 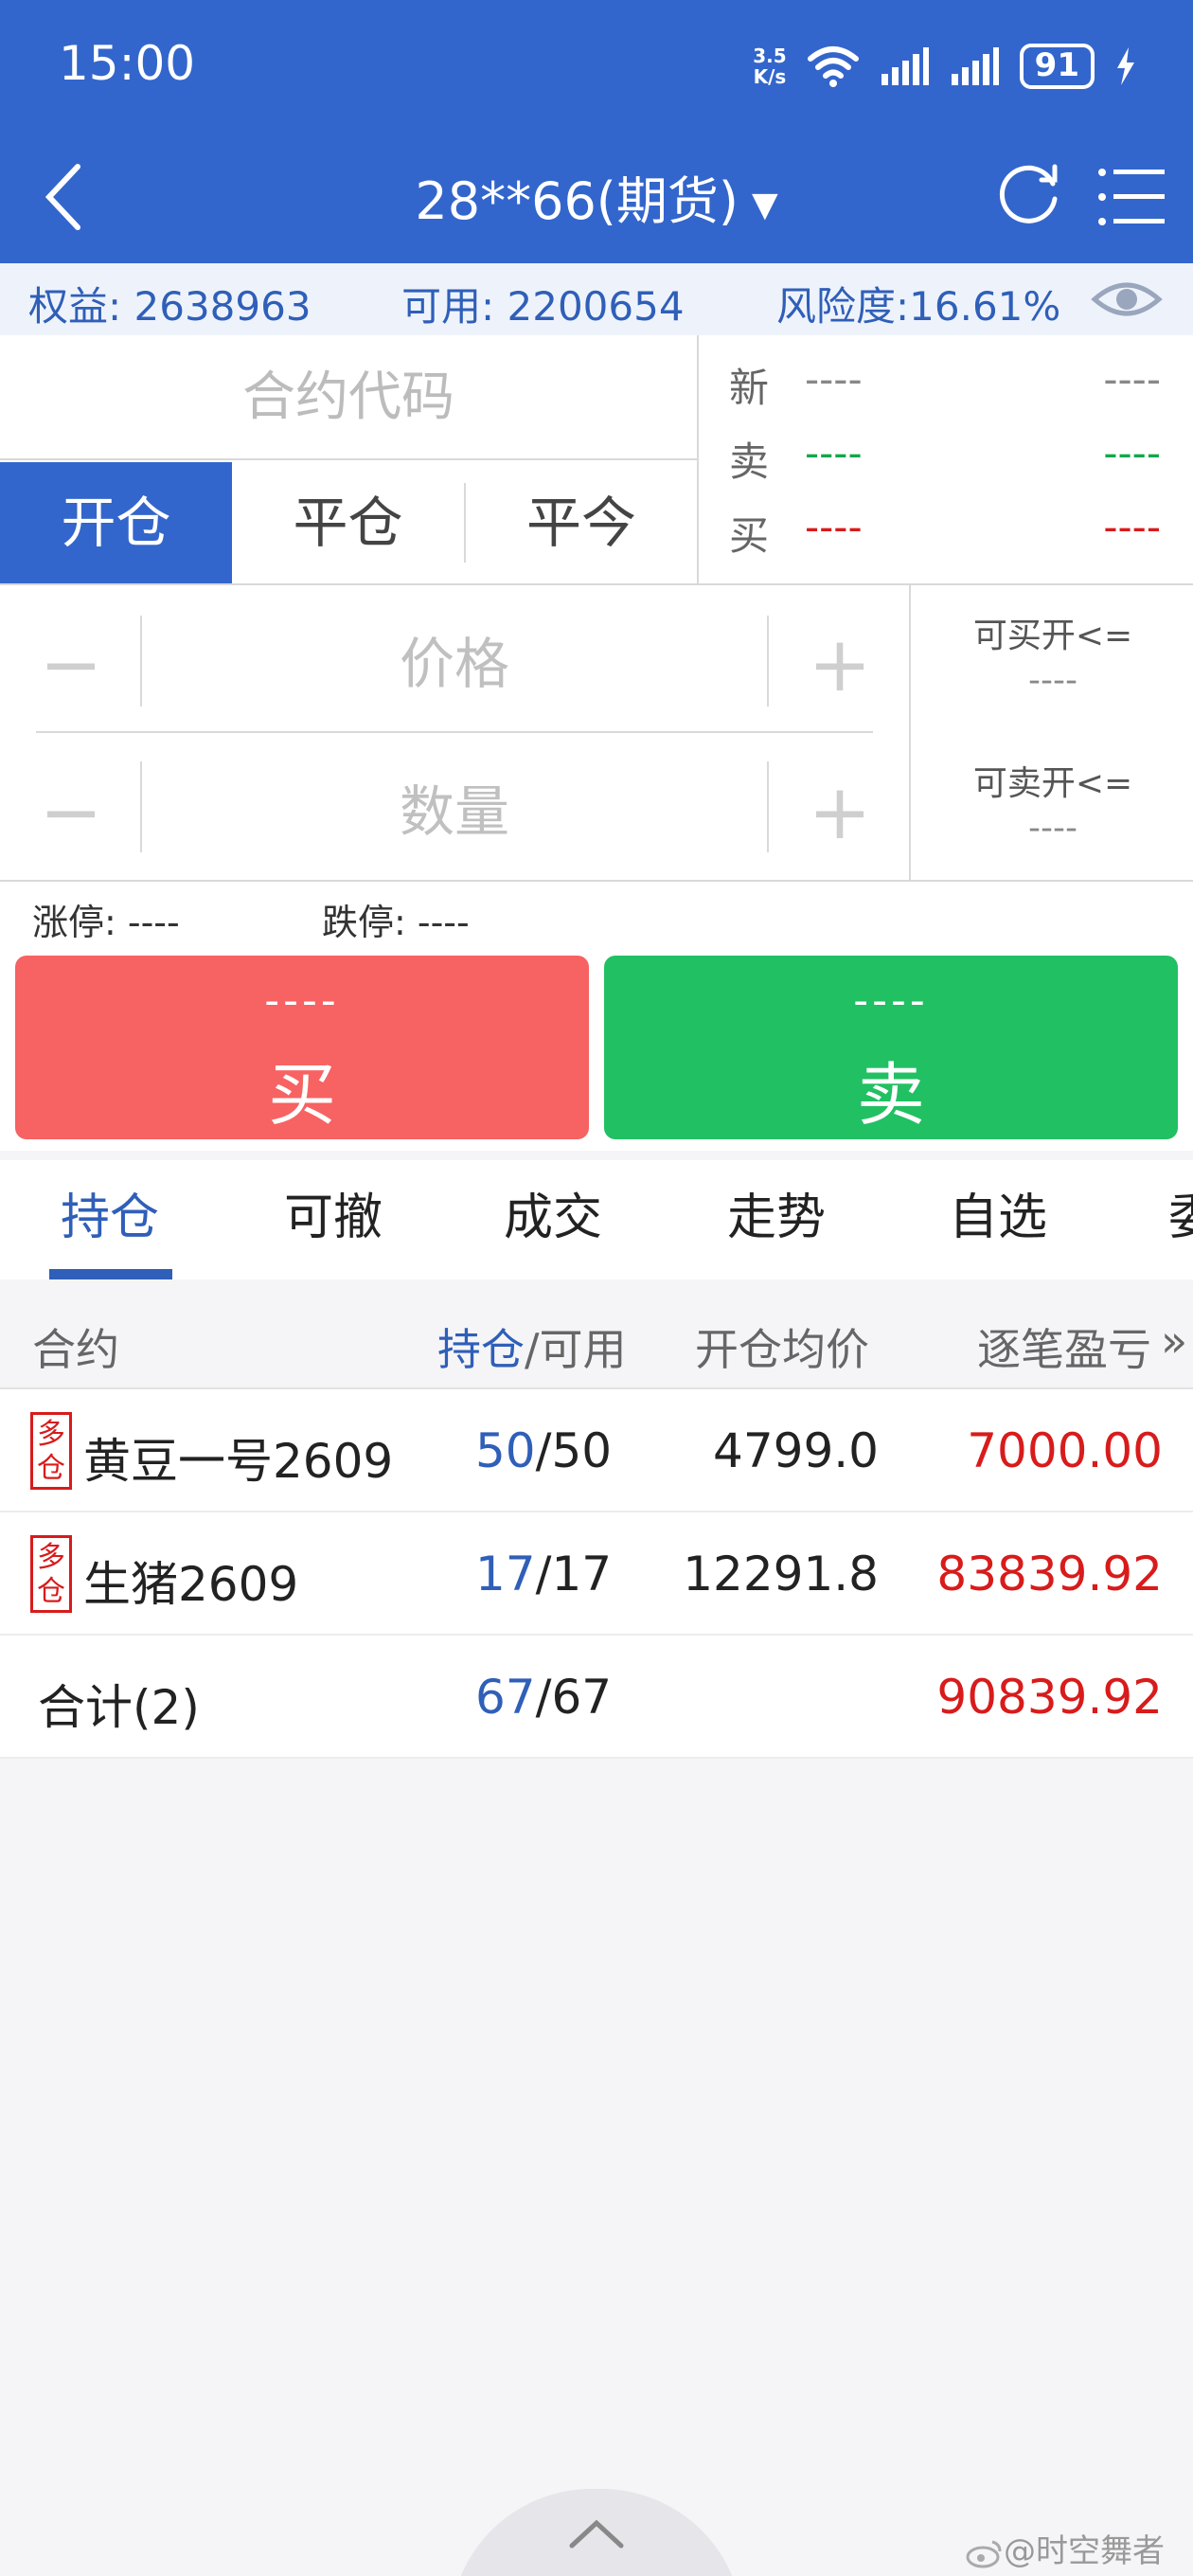 I want to click on hold-qty: 17, so click(x=505, y=1574).